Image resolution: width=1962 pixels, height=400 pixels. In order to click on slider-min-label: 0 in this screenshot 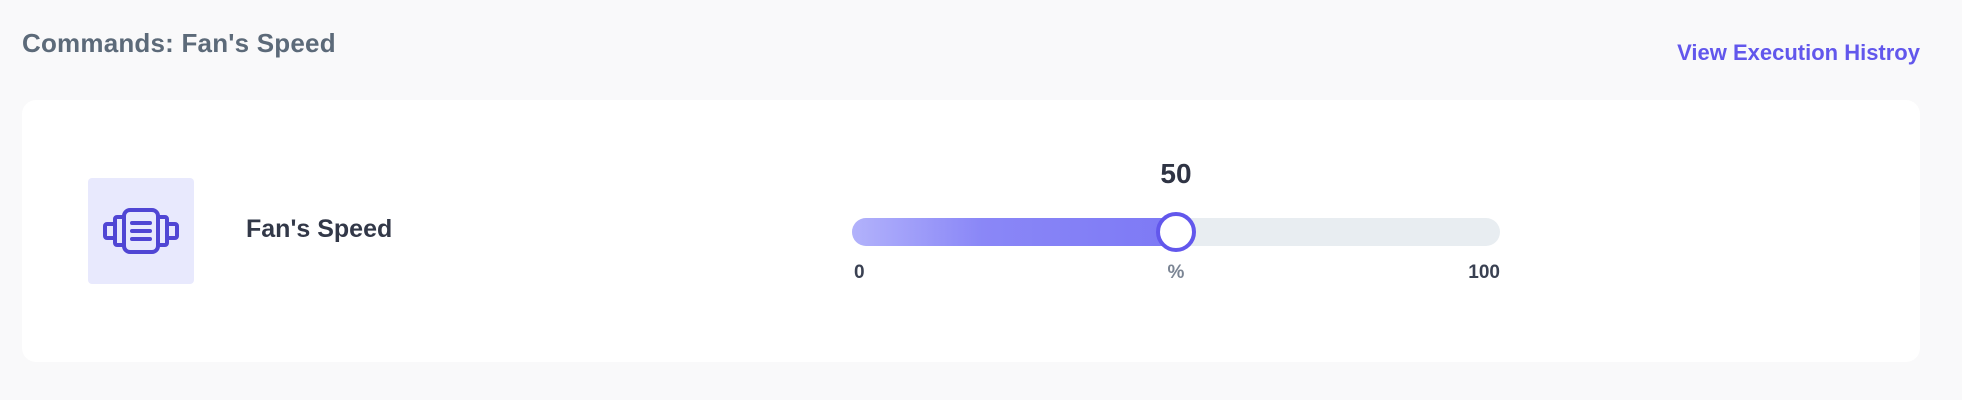, I will do `click(859, 272)`.